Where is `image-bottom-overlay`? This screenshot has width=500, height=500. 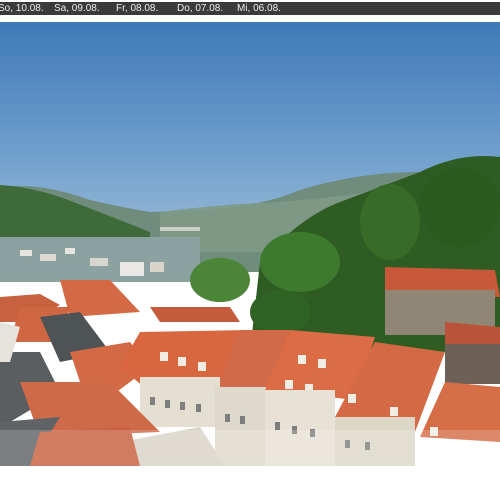 image-bottom-overlay is located at coordinates (250, 448).